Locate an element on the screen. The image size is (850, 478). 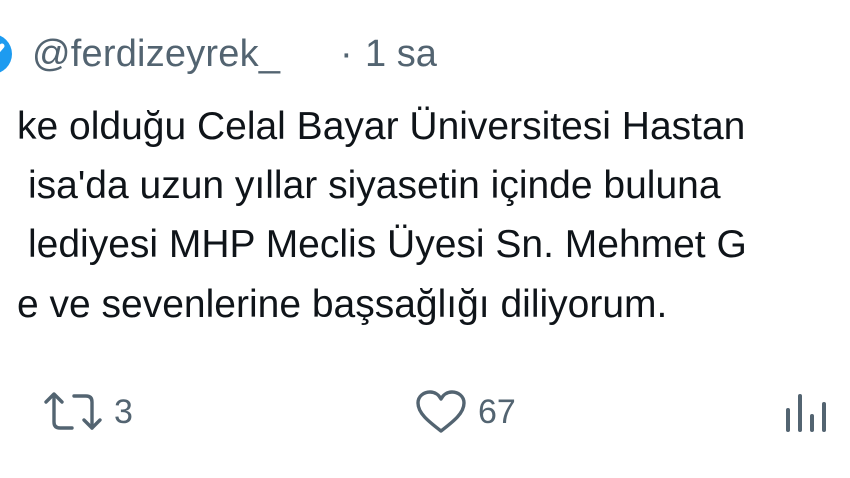
retweet-count: 3 is located at coordinates (123, 411).